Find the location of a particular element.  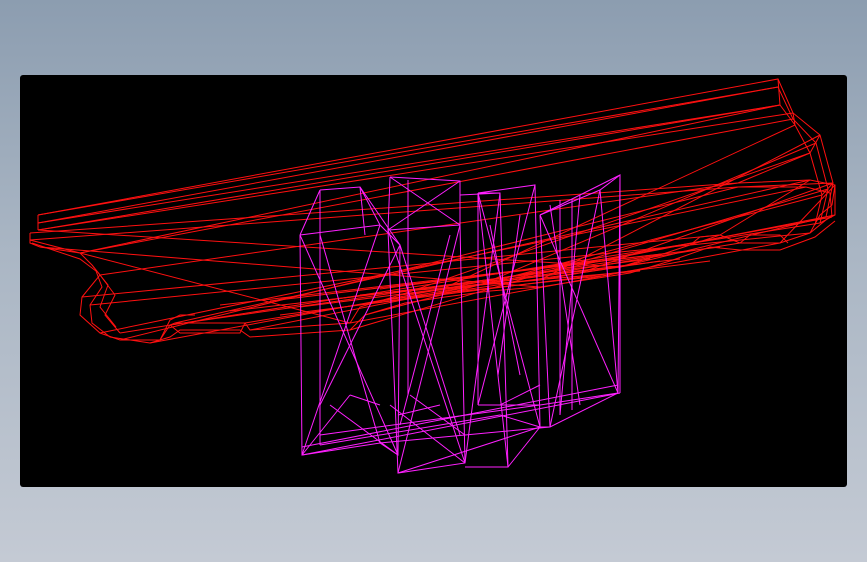

pier-left is located at coordinates (350, 321).